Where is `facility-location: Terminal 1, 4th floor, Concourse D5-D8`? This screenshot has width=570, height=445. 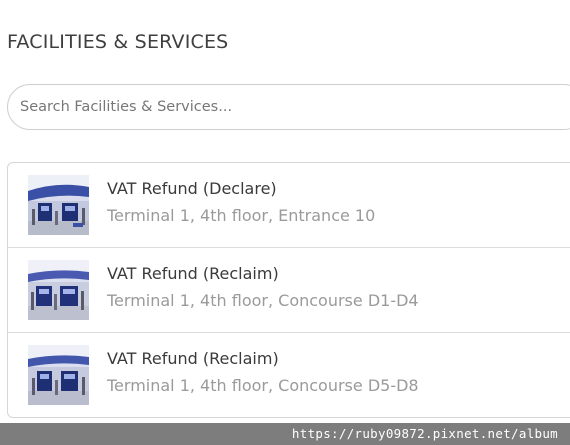 facility-location: Terminal 1, 4th floor, Concourse D5-D8 is located at coordinates (263, 385).